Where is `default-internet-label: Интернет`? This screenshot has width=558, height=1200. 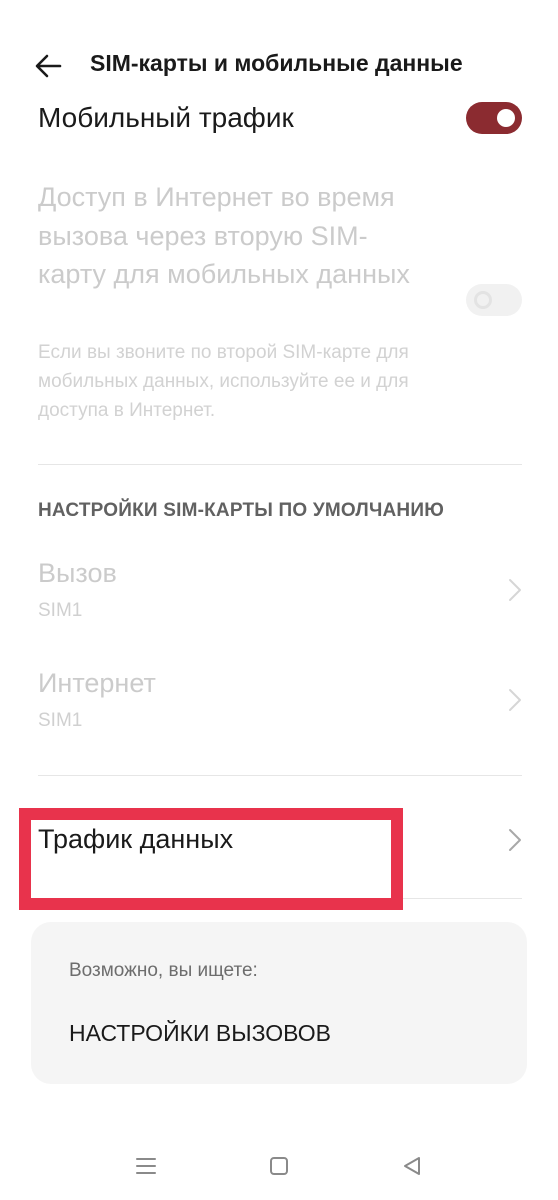 default-internet-label: Интернет is located at coordinates (97, 683).